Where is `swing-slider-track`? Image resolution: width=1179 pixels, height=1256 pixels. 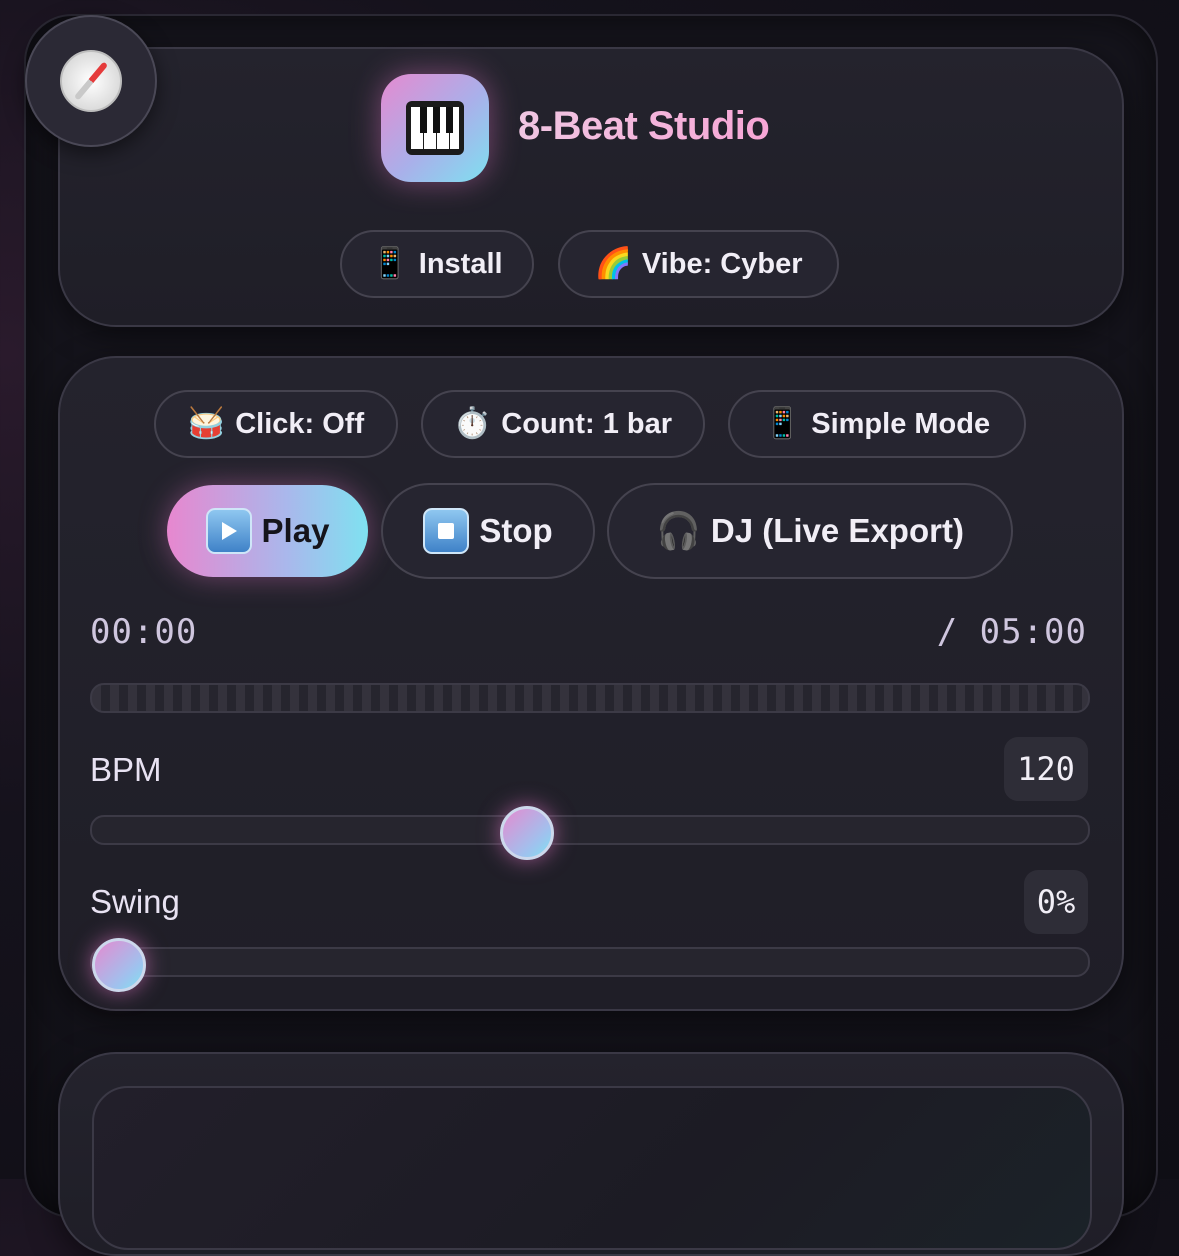
swing-slider-track is located at coordinates (590, 962).